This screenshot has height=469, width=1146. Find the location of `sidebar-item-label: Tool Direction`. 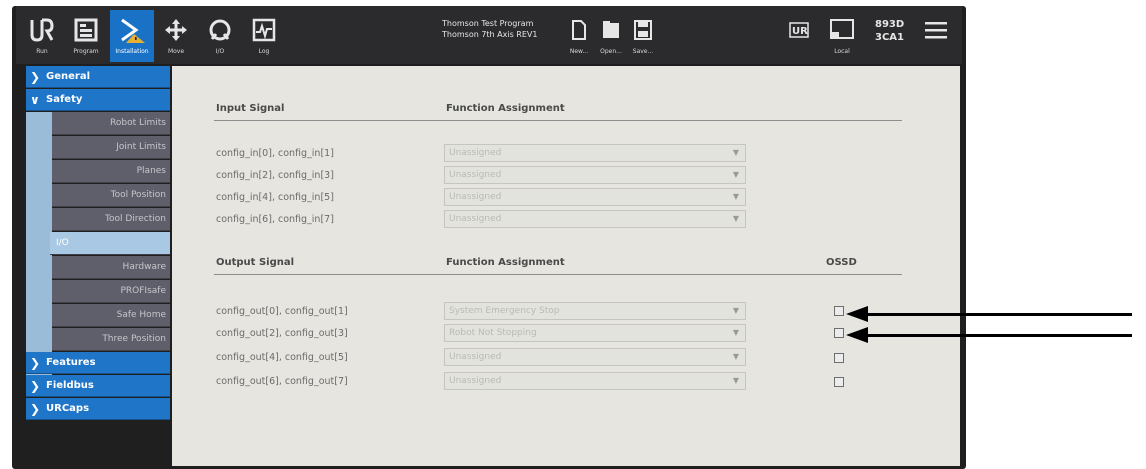

sidebar-item-label: Tool Direction is located at coordinates (135, 219).